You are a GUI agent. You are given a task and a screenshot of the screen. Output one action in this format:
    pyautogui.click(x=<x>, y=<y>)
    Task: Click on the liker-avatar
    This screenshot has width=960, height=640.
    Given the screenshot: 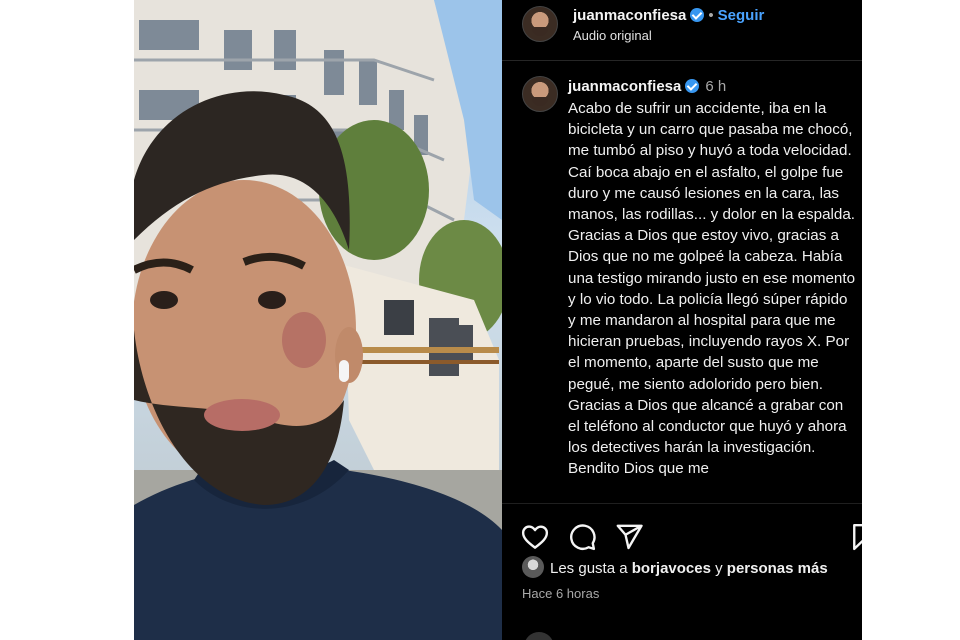 What is the action you would take?
    pyautogui.click(x=533, y=567)
    